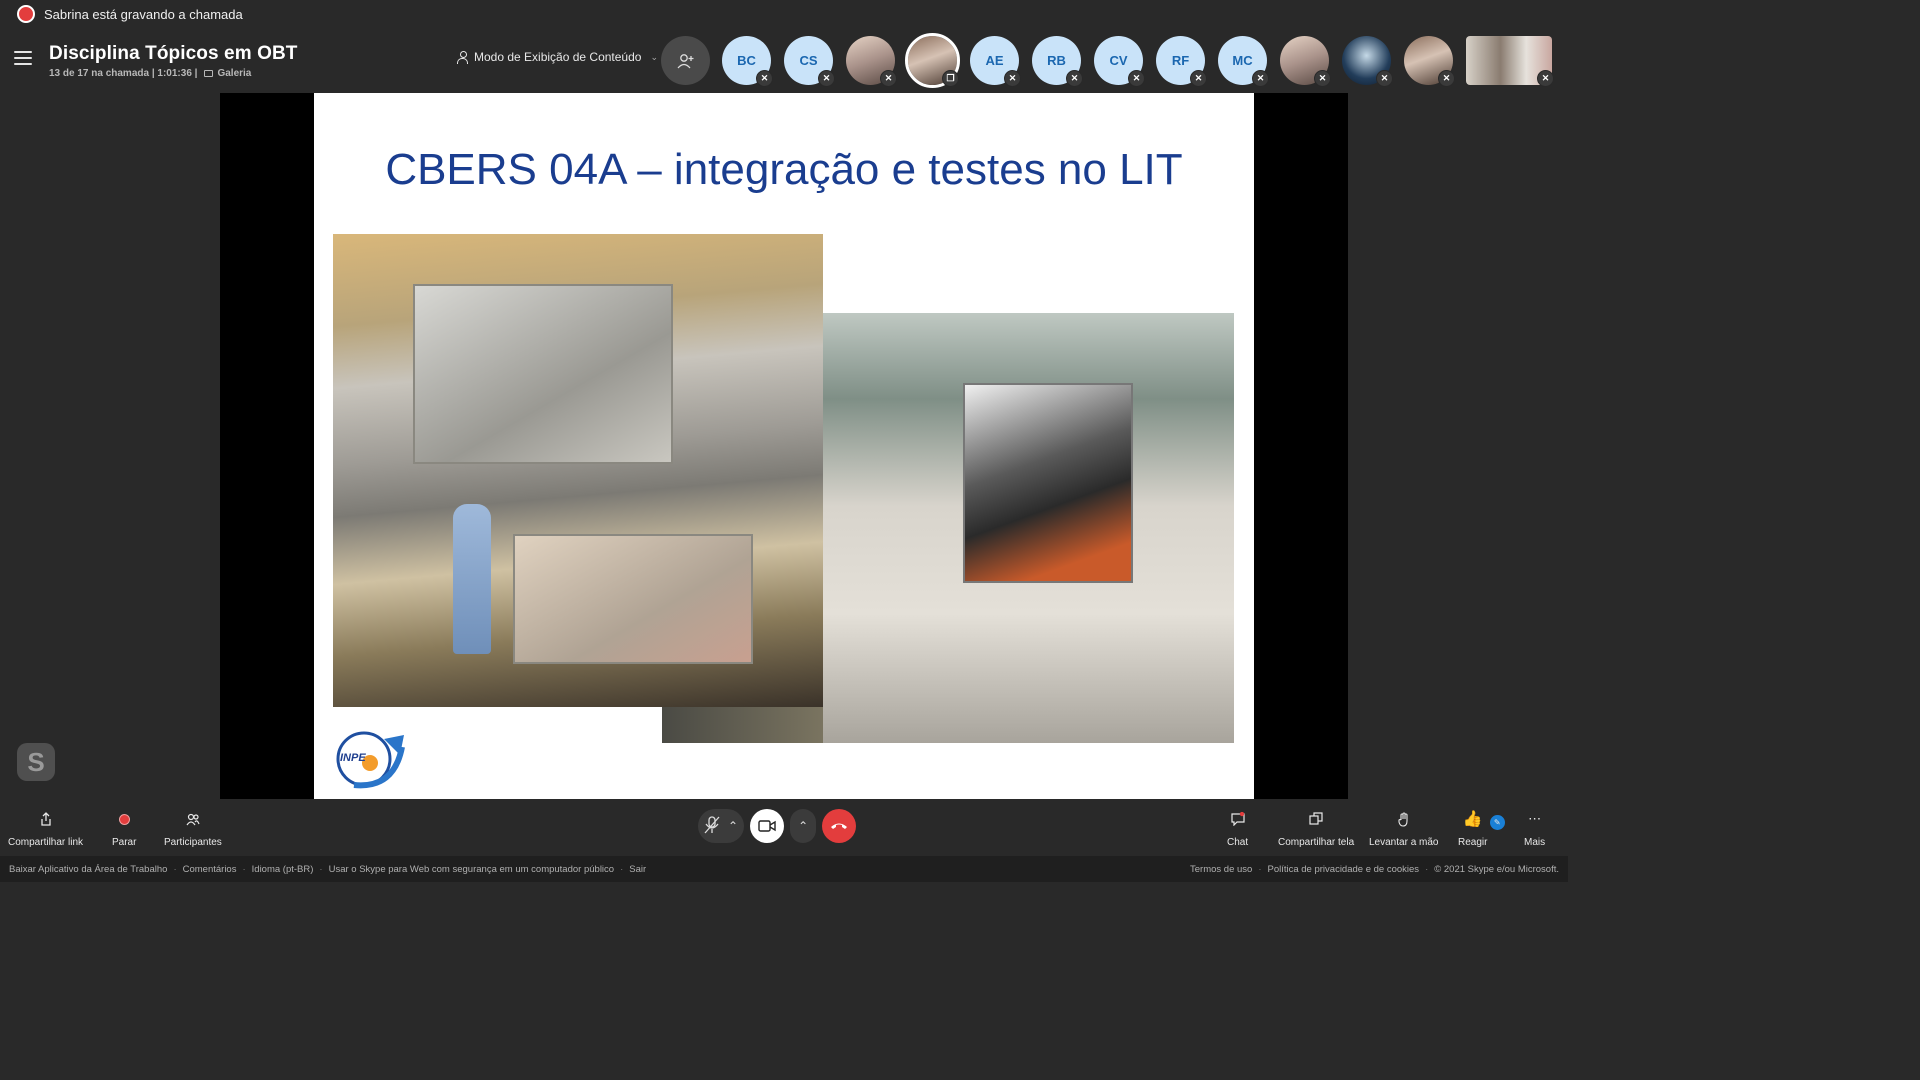 Image resolution: width=1920 pixels, height=1080 pixels. What do you see at coordinates (1316, 819) in the screenshot?
I see `share-screen-icon` at bounding box center [1316, 819].